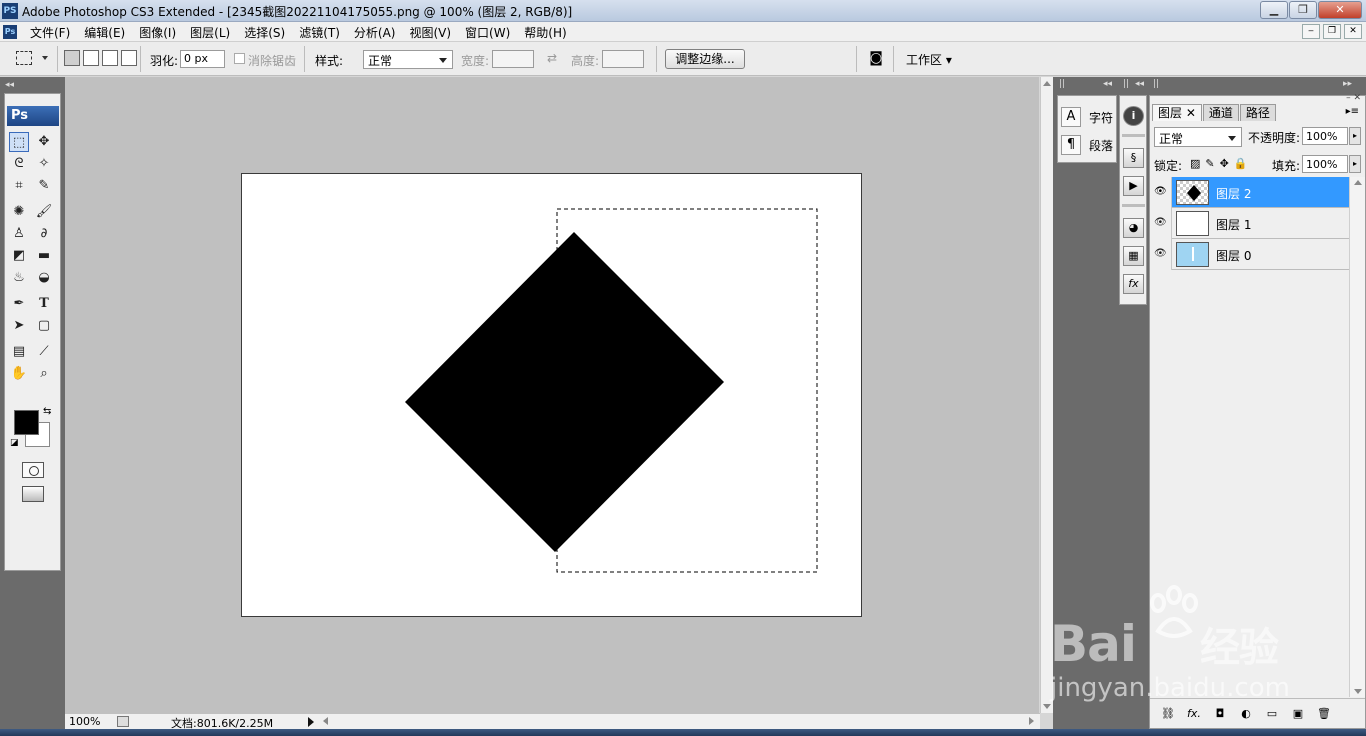 The width and height of the screenshot is (1366, 736). What do you see at coordinates (104, 32) in the screenshot?
I see `menu-edit: 编辑(E)` at bounding box center [104, 32].